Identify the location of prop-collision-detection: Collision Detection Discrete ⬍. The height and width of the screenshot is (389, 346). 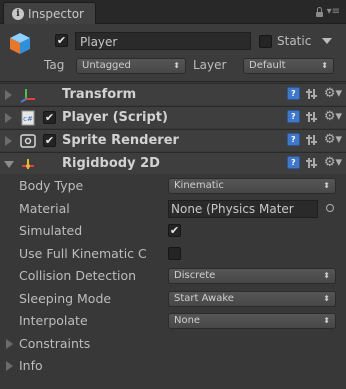
(173, 276).